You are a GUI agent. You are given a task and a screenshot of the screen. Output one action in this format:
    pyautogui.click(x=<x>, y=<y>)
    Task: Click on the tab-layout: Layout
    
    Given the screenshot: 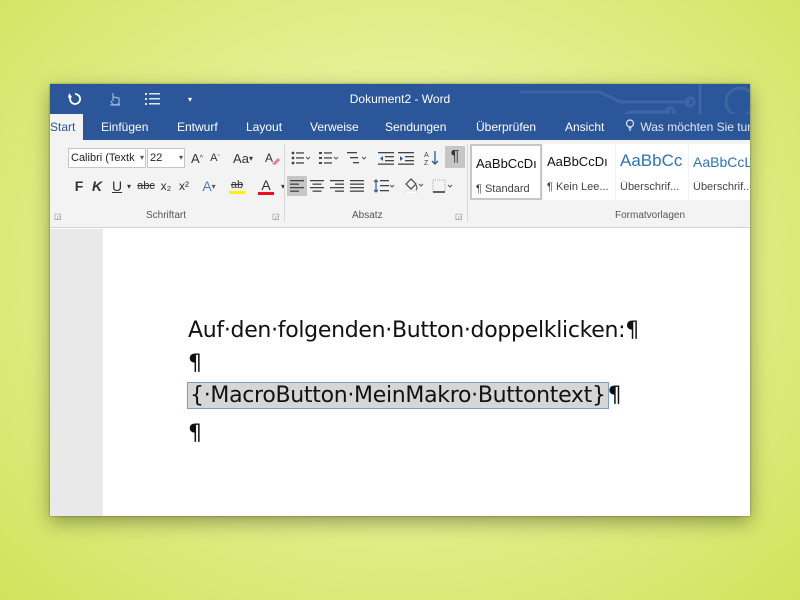 What is the action you would take?
    pyautogui.click(x=264, y=127)
    